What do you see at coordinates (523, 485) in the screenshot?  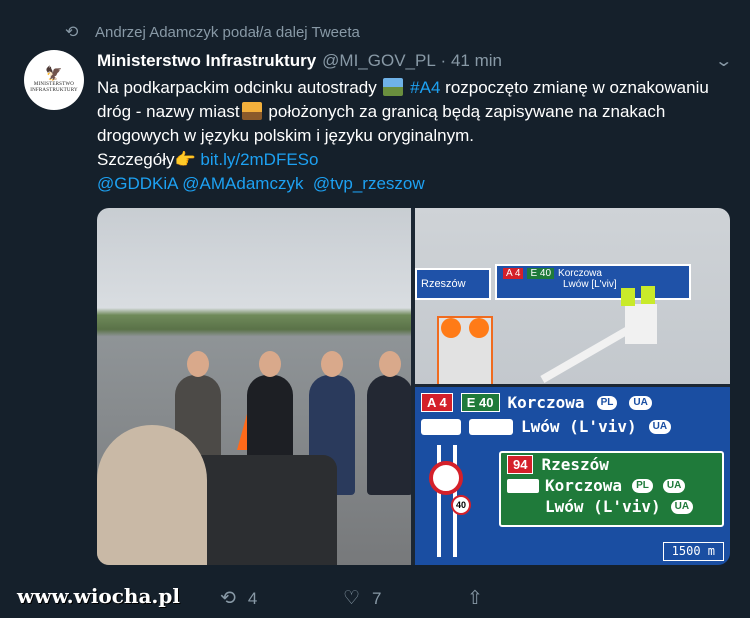 I see `truck-icon` at bounding box center [523, 485].